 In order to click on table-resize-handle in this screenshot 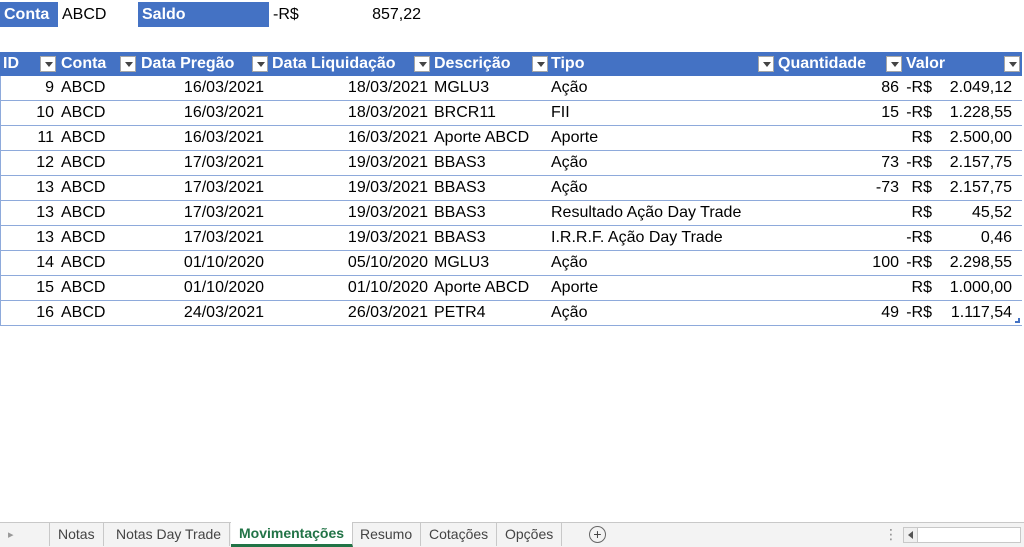, I will do `click(1017, 320)`.